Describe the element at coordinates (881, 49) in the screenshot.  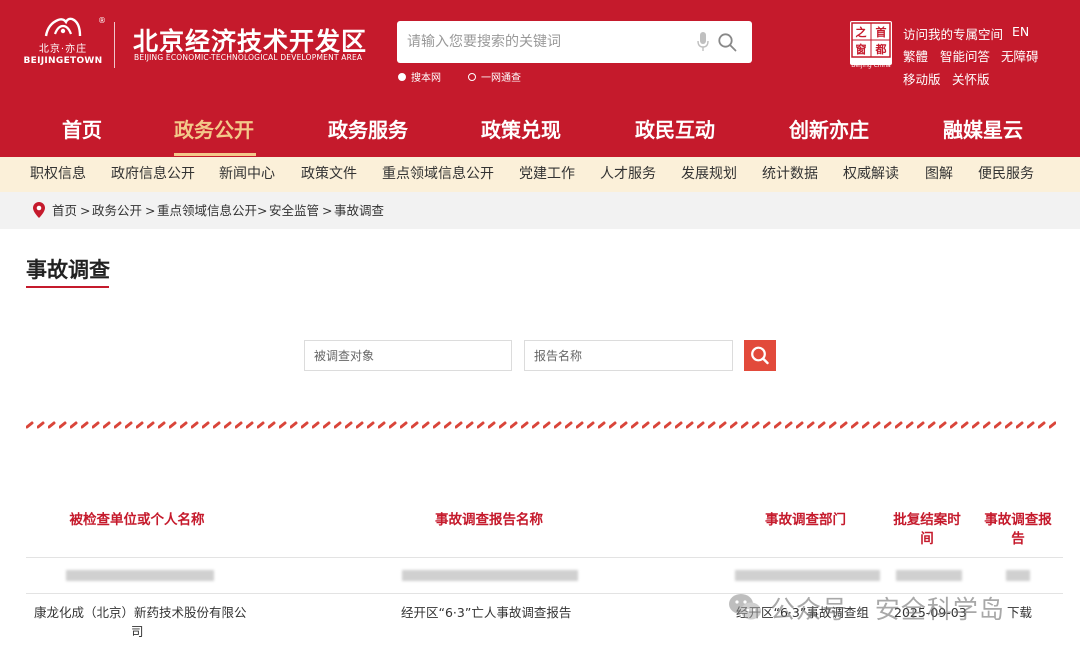
I see `capital-char: 都` at that location.